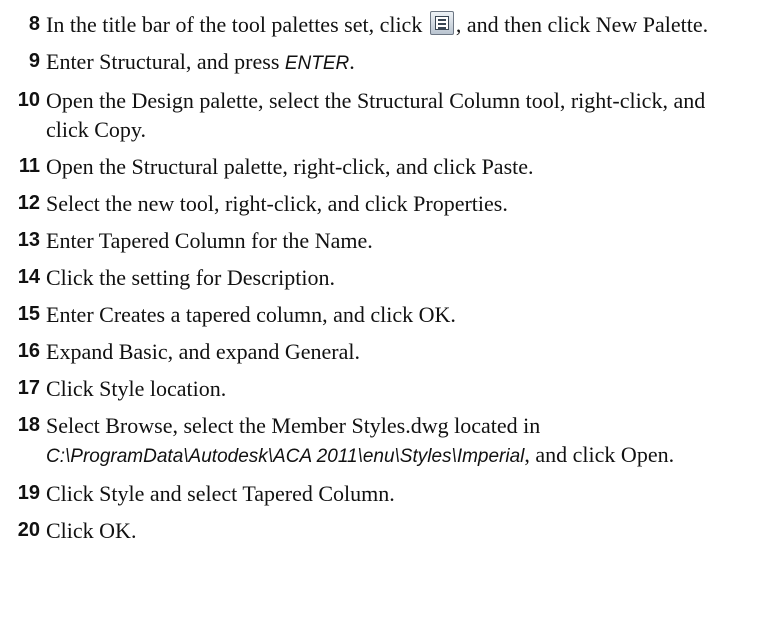  What do you see at coordinates (28, 100) in the screenshot?
I see `step-number: 10` at bounding box center [28, 100].